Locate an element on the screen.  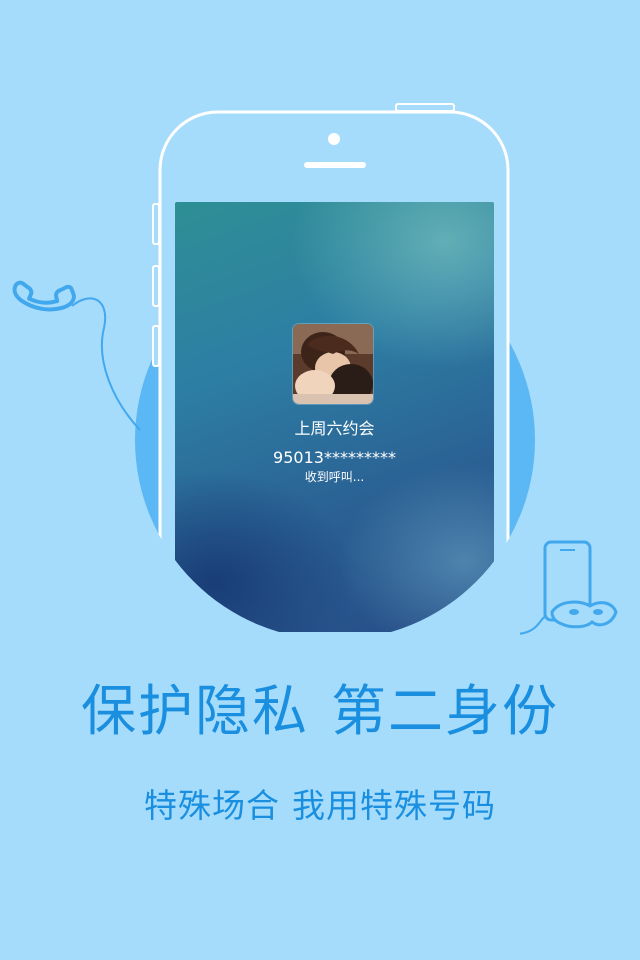
phone-with-mask-icon is located at coordinates (580, 584).